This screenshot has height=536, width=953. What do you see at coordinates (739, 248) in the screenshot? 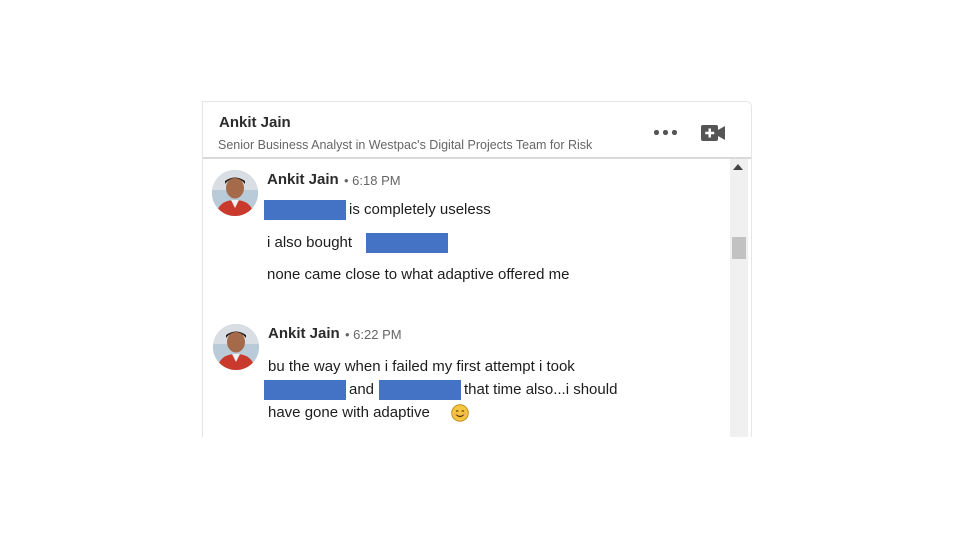
I see `scroll-thumb` at bounding box center [739, 248].